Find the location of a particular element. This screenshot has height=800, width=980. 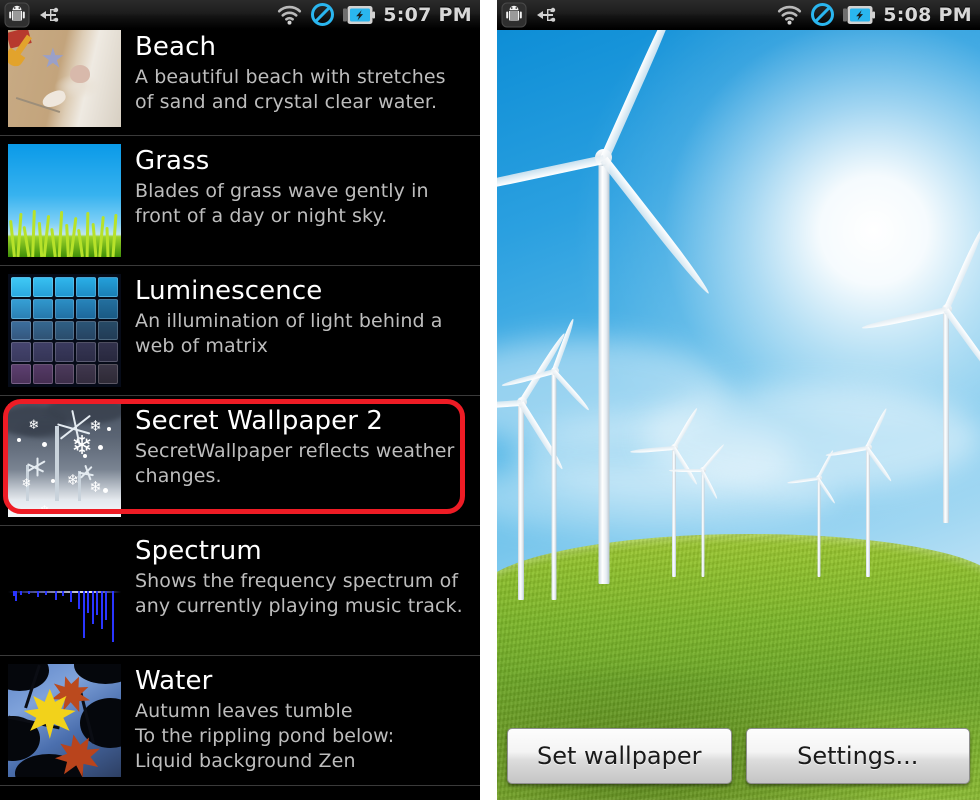

luminescence-thumbnail is located at coordinates (64, 330).